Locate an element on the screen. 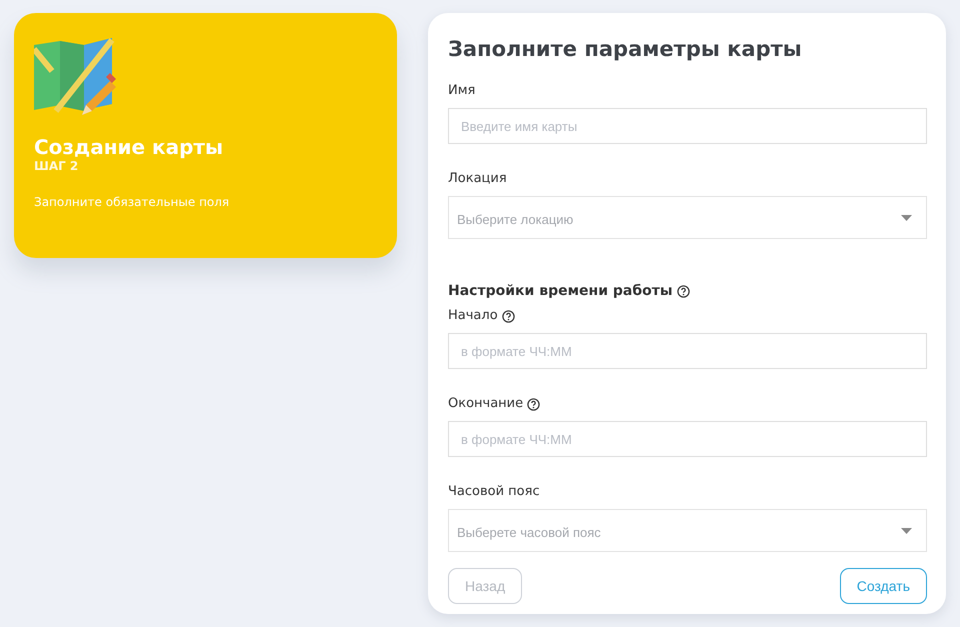  map-pencil-icon is located at coordinates (75, 76).